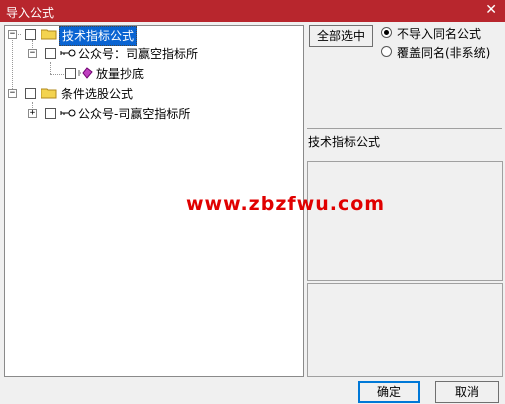 Image resolution: width=505 pixels, height=404 pixels. I want to click on close-icon: ✕, so click(491, 10).